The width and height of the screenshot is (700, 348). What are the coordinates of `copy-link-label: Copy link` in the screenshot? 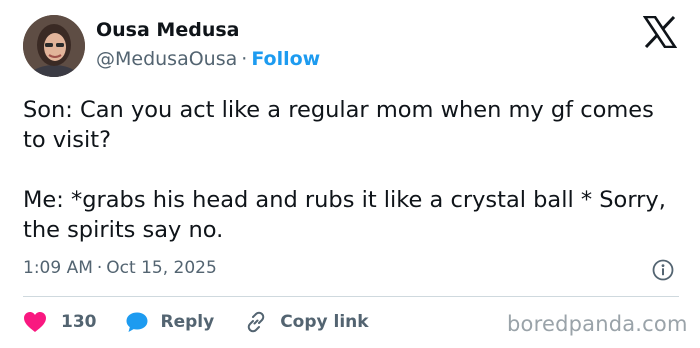 It's located at (324, 322).